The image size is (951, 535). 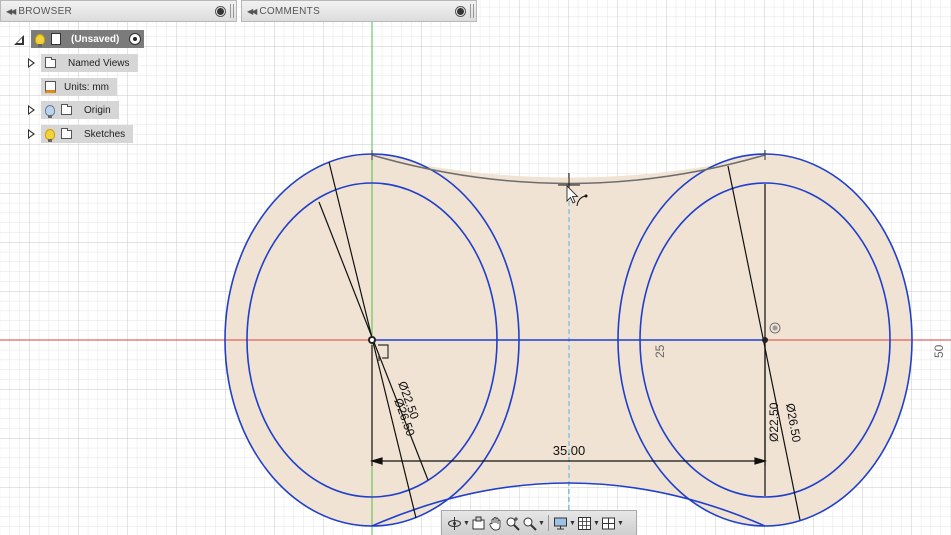 I want to click on zoom-icon, so click(x=529, y=523).